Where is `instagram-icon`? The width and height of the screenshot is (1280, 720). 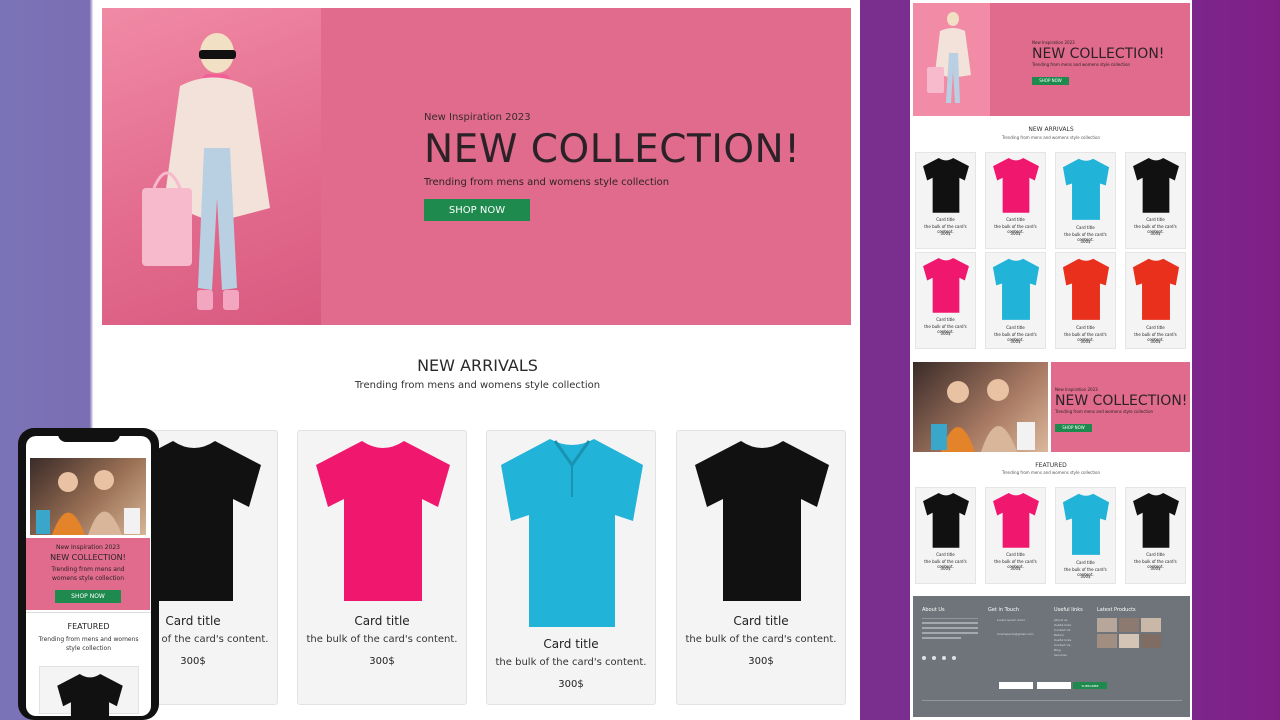
instagram-icon is located at coordinates (934, 658).